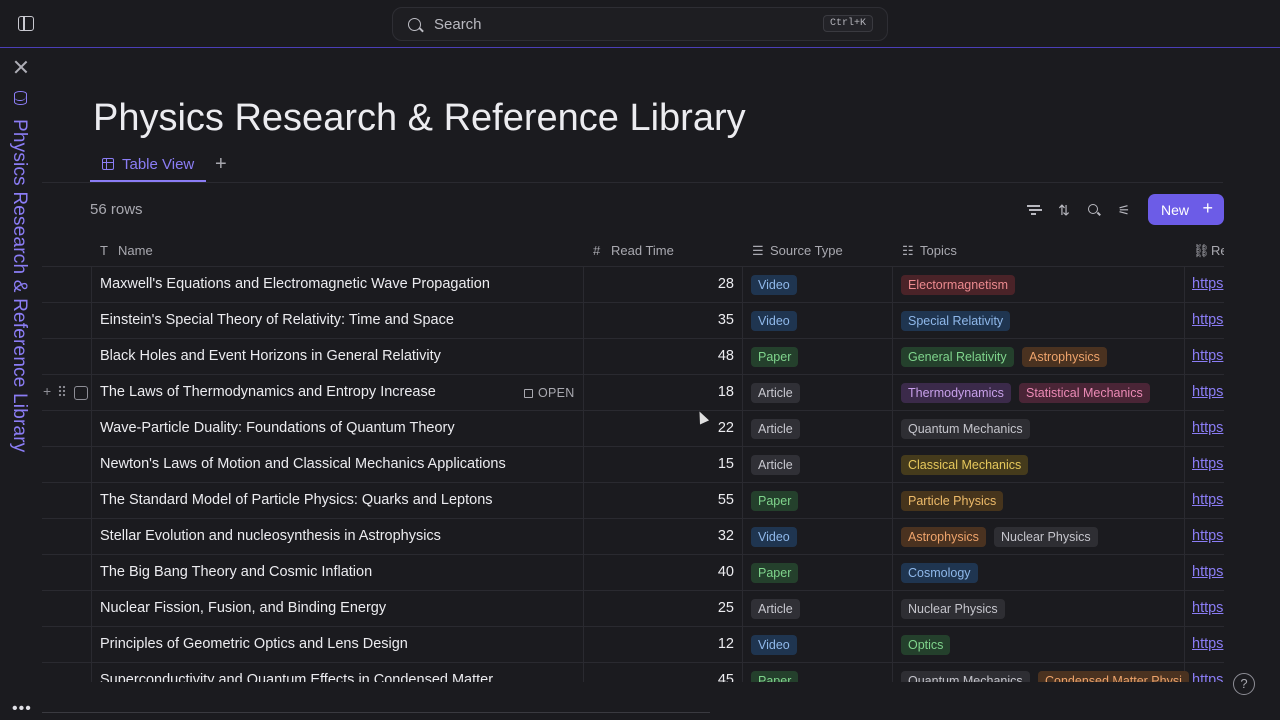 Image resolution: width=1280 pixels, height=720 pixels. I want to click on column-header-reference: ⛓Re, so click(1208, 251).